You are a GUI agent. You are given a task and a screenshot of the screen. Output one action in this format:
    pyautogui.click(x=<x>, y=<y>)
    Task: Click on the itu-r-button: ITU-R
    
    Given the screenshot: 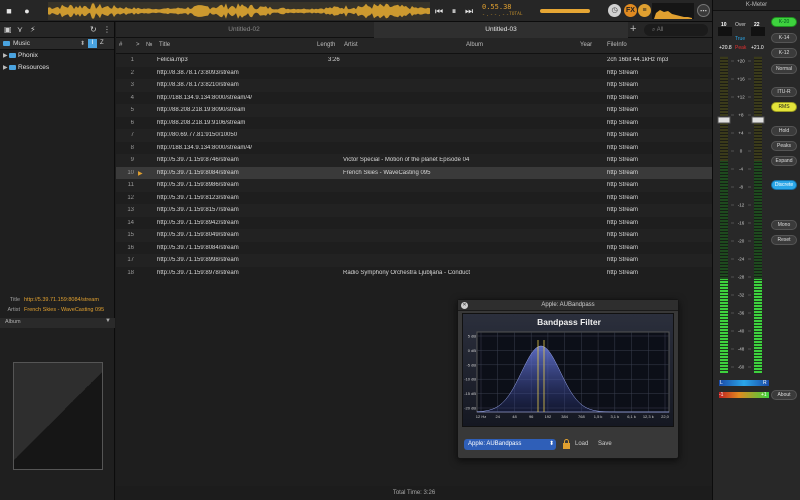 What is the action you would take?
    pyautogui.click(x=784, y=92)
    